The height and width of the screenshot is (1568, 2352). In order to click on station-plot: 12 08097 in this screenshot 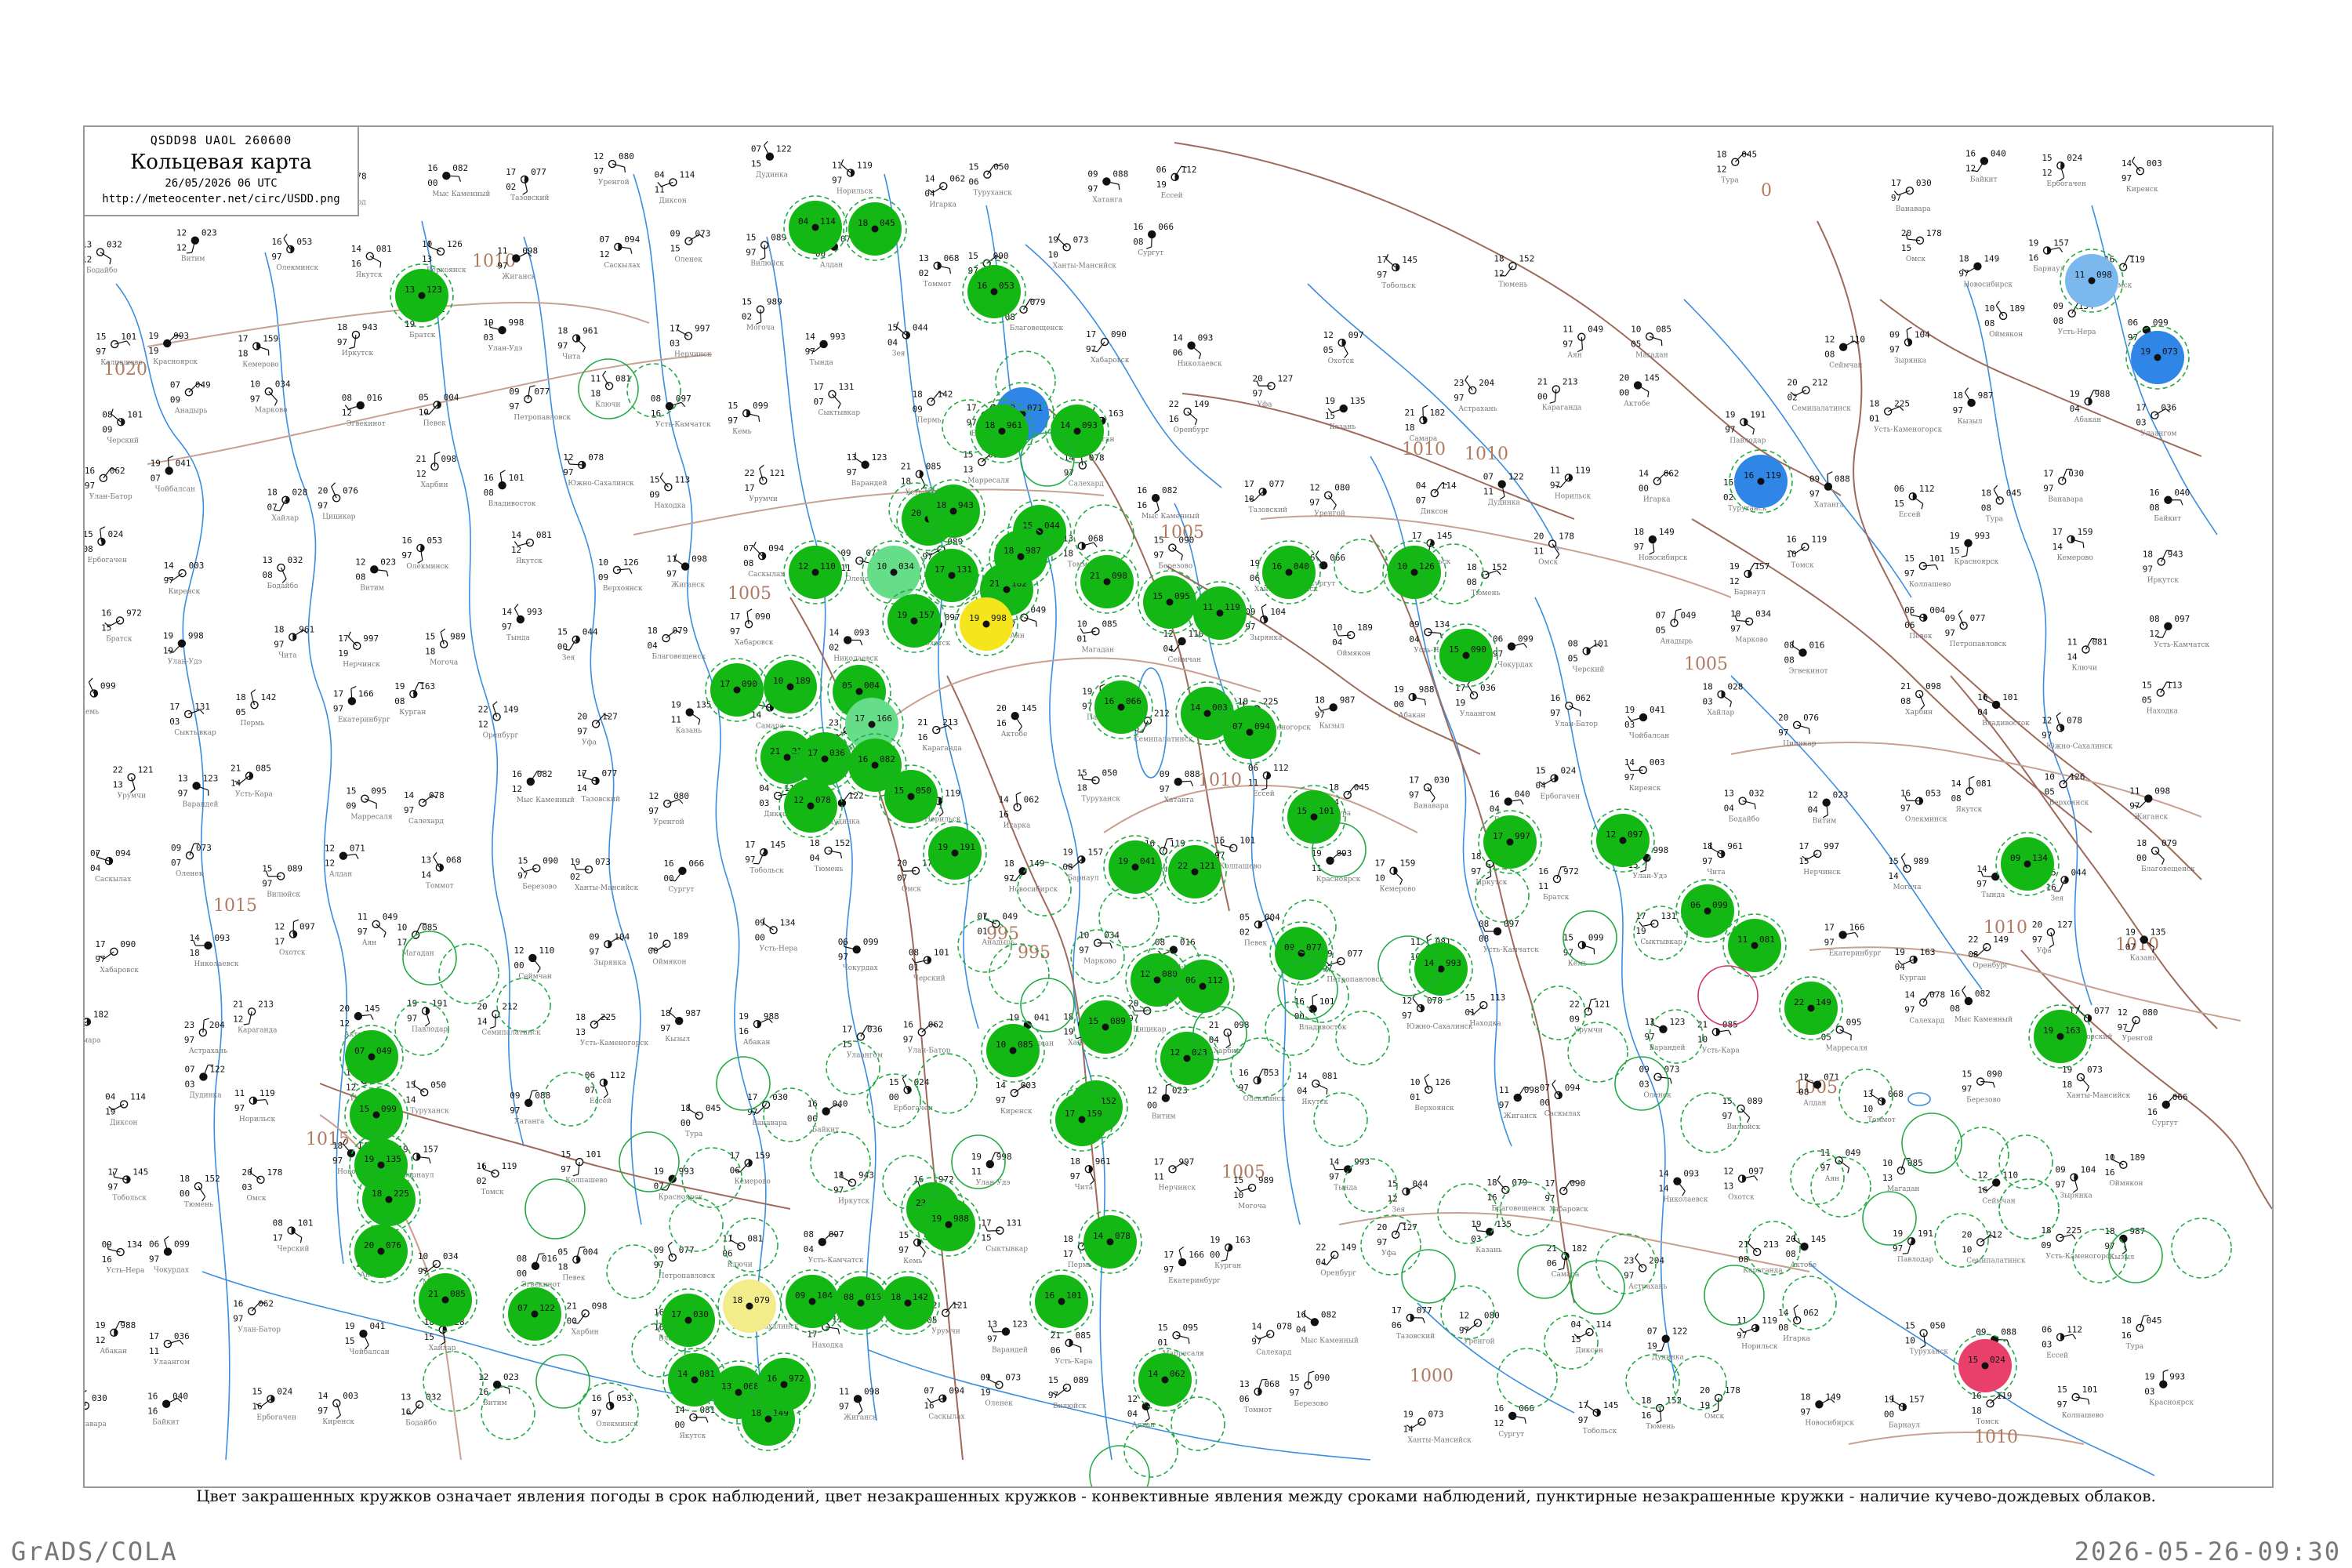, I will do `click(1479, 1322)`.